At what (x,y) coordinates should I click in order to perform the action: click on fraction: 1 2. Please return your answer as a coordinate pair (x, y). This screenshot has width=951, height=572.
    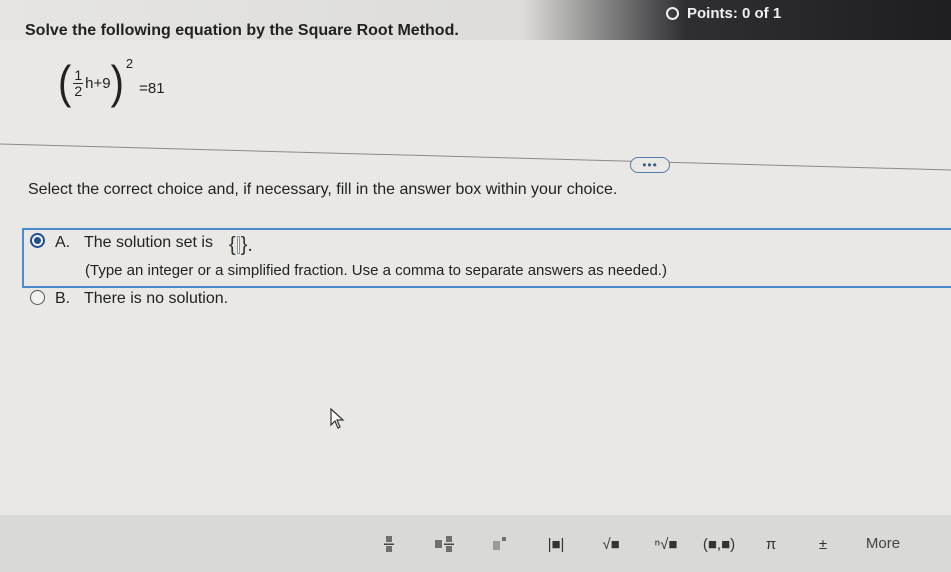
    Looking at the image, I should click on (78, 82).